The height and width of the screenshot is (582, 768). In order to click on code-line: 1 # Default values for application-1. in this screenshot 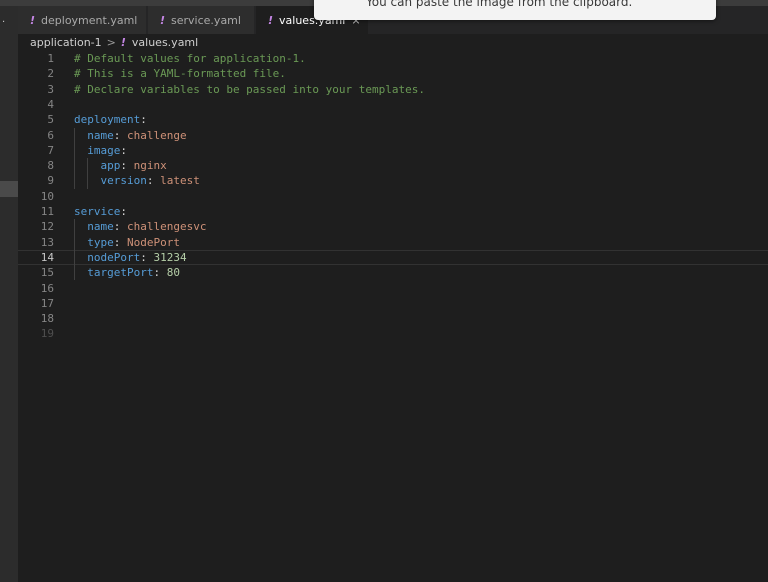, I will do `click(393, 58)`.